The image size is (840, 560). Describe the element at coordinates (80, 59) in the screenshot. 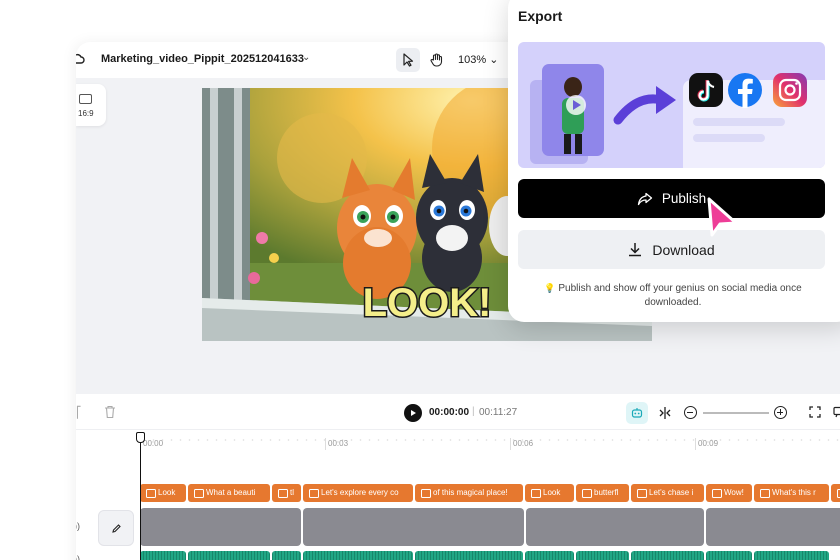

I see `cloud-sync-icon` at that location.